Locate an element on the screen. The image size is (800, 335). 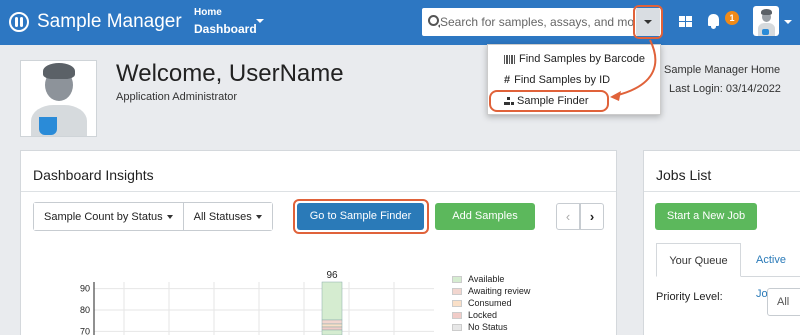
highlight-sample-finder-item is located at coordinates (549, 101).